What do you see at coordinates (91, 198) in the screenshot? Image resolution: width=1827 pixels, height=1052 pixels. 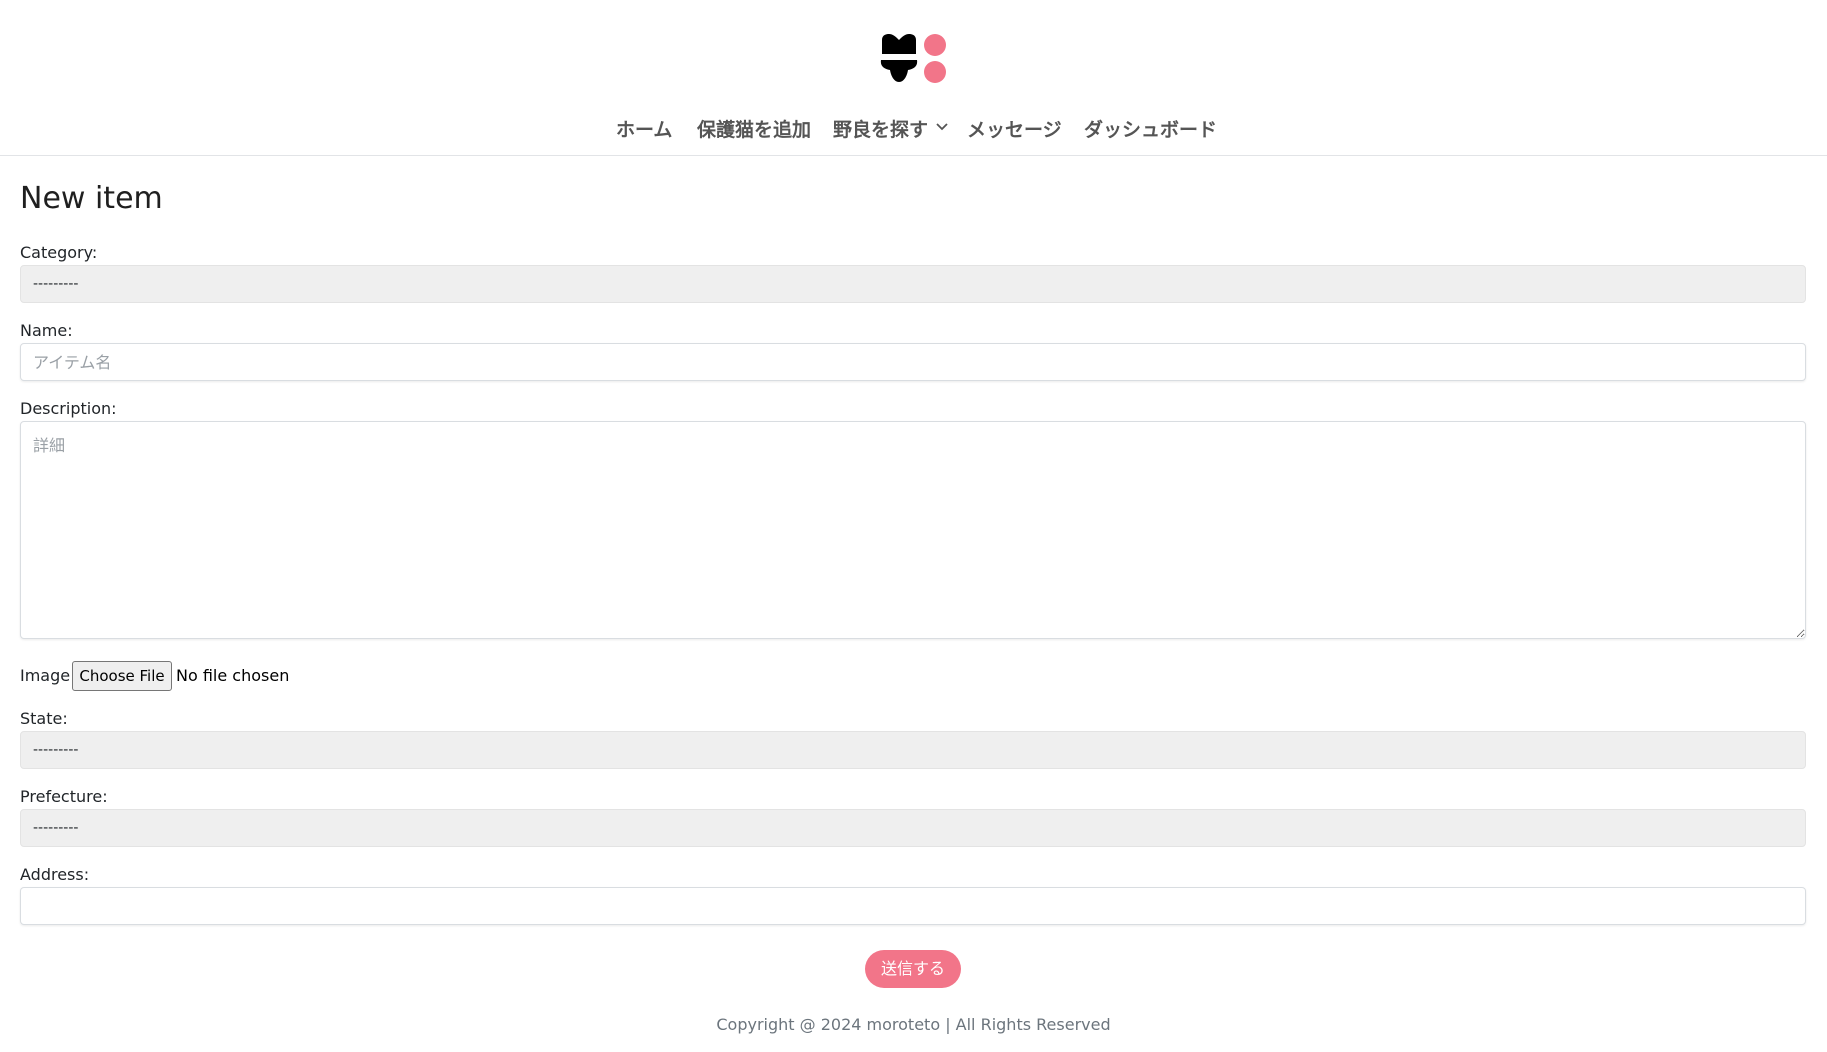 I see `page-title: New item` at bounding box center [91, 198].